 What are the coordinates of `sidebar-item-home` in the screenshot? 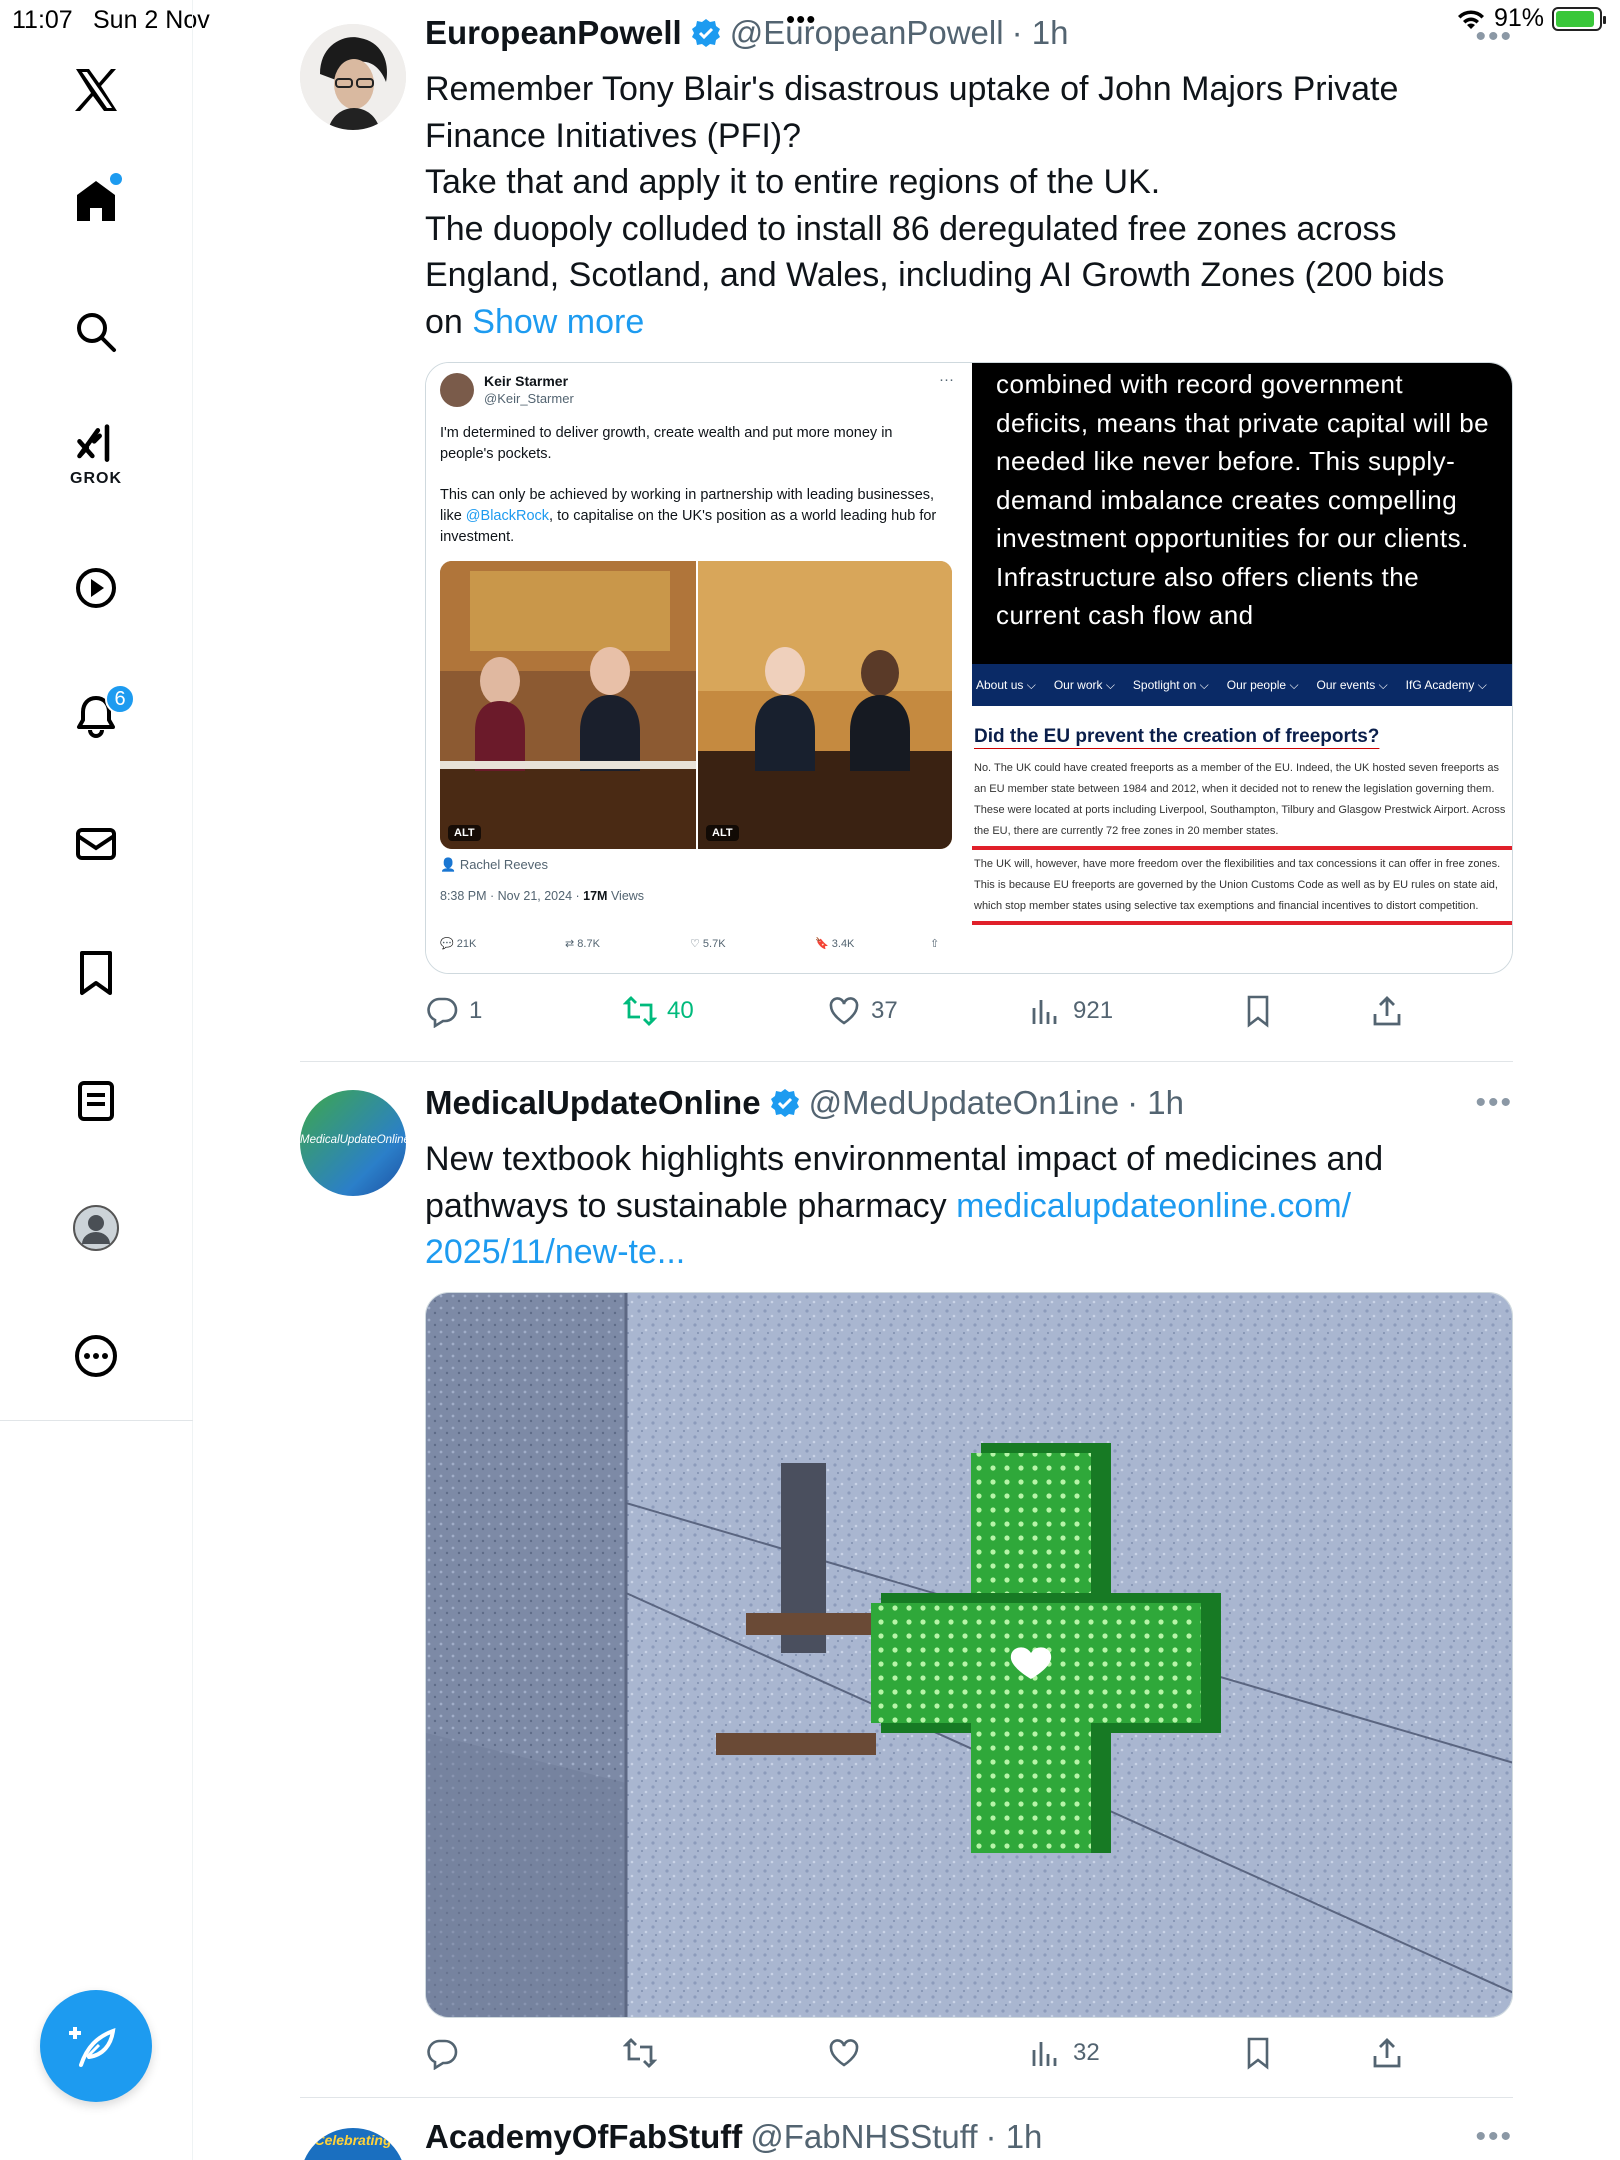 It's located at (96, 201).